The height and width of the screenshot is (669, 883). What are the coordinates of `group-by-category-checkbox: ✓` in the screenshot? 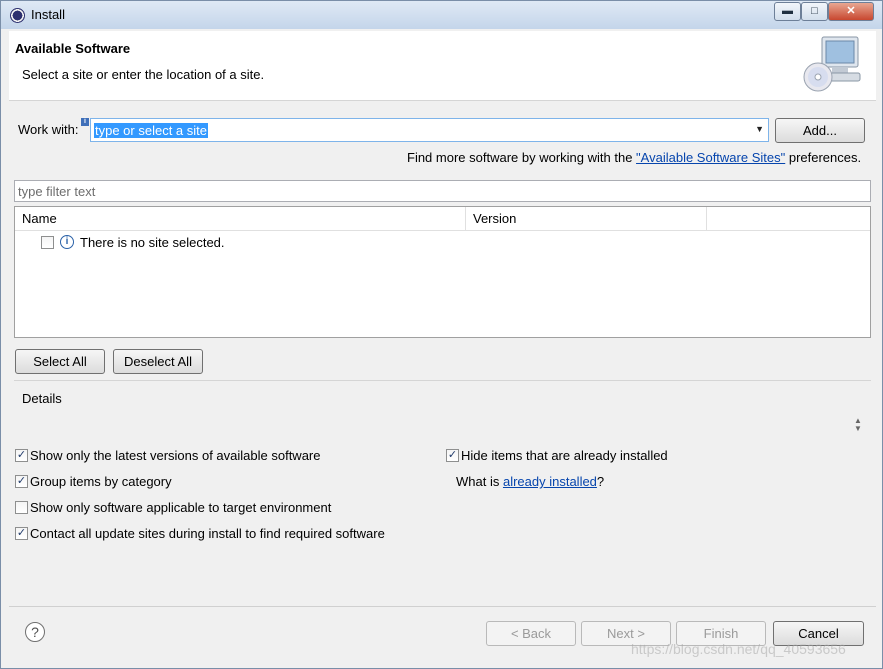 It's located at (21, 481).